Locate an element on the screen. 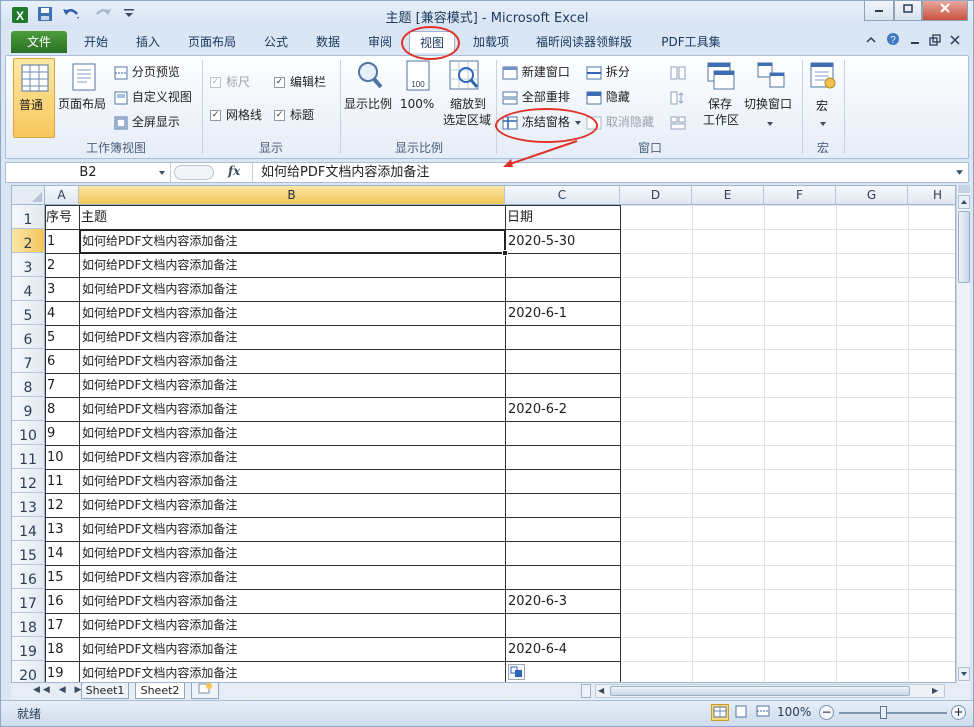 This screenshot has height=727, width=974. hide-button: 隐藏 is located at coordinates (608, 97).